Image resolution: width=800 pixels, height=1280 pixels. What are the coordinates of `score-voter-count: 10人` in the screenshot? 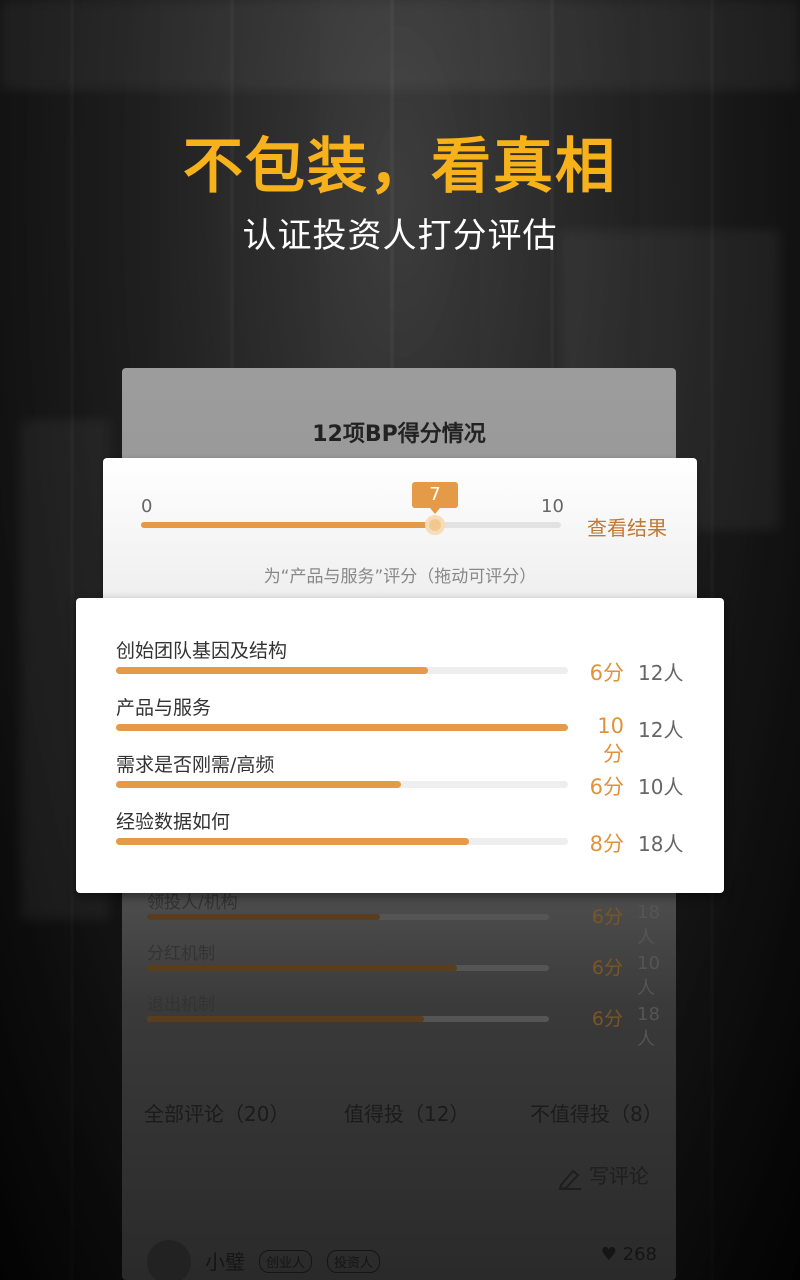 It's located at (661, 787).